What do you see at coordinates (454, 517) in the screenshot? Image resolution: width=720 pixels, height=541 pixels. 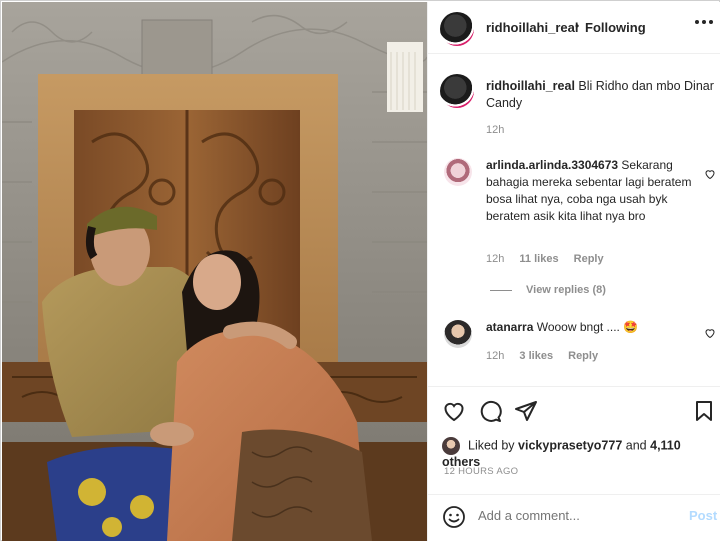 I see `emoji-icon` at bounding box center [454, 517].